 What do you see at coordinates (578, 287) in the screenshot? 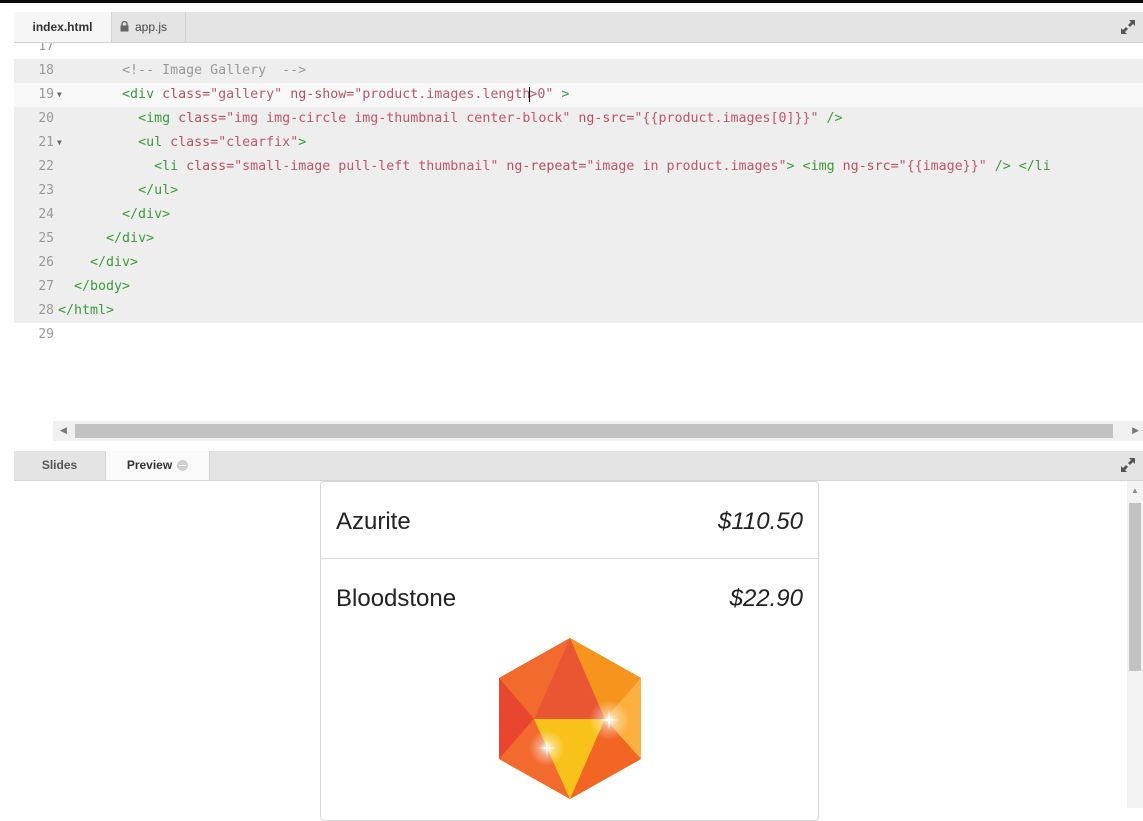
I see `code-line: 27 </body>` at bounding box center [578, 287].